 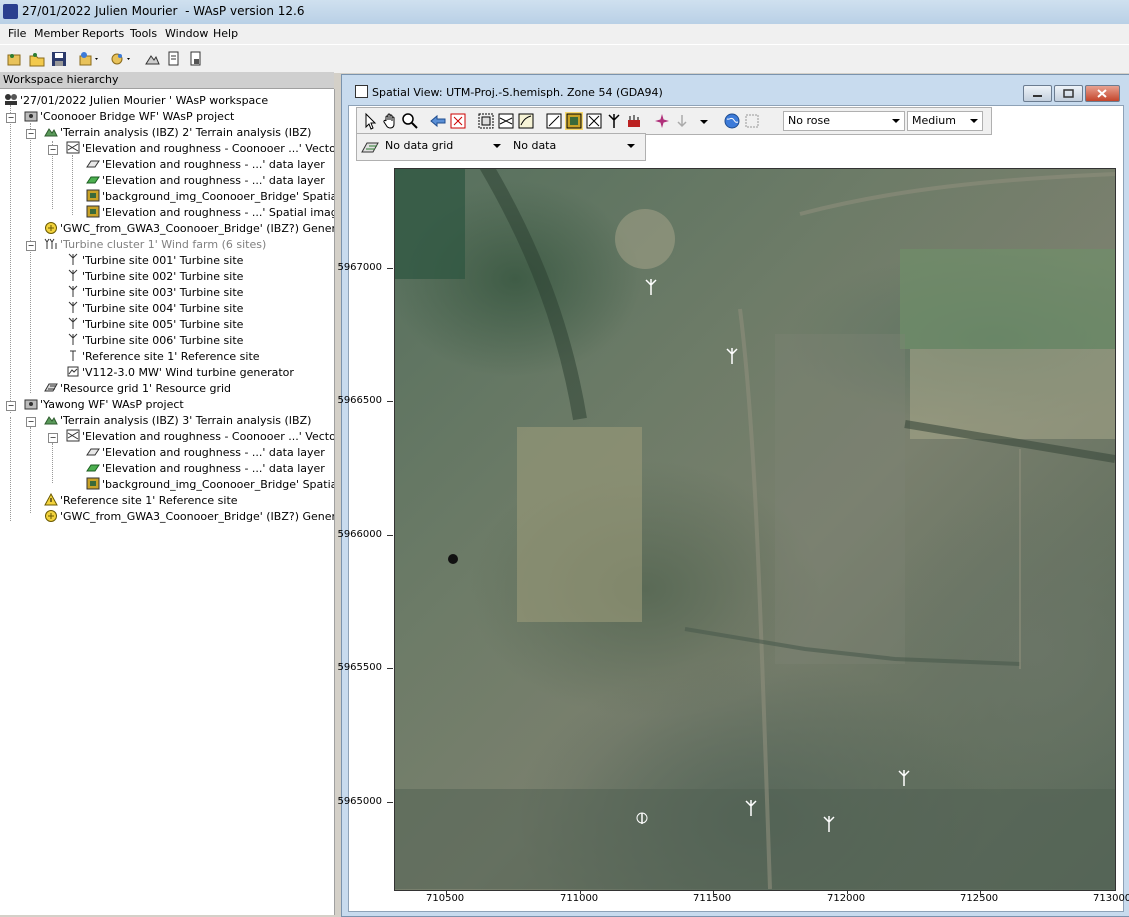 I want to click on tree-item-project: 'Coonooer Bridge WF' WAsP project, so click(x=129, y=117).